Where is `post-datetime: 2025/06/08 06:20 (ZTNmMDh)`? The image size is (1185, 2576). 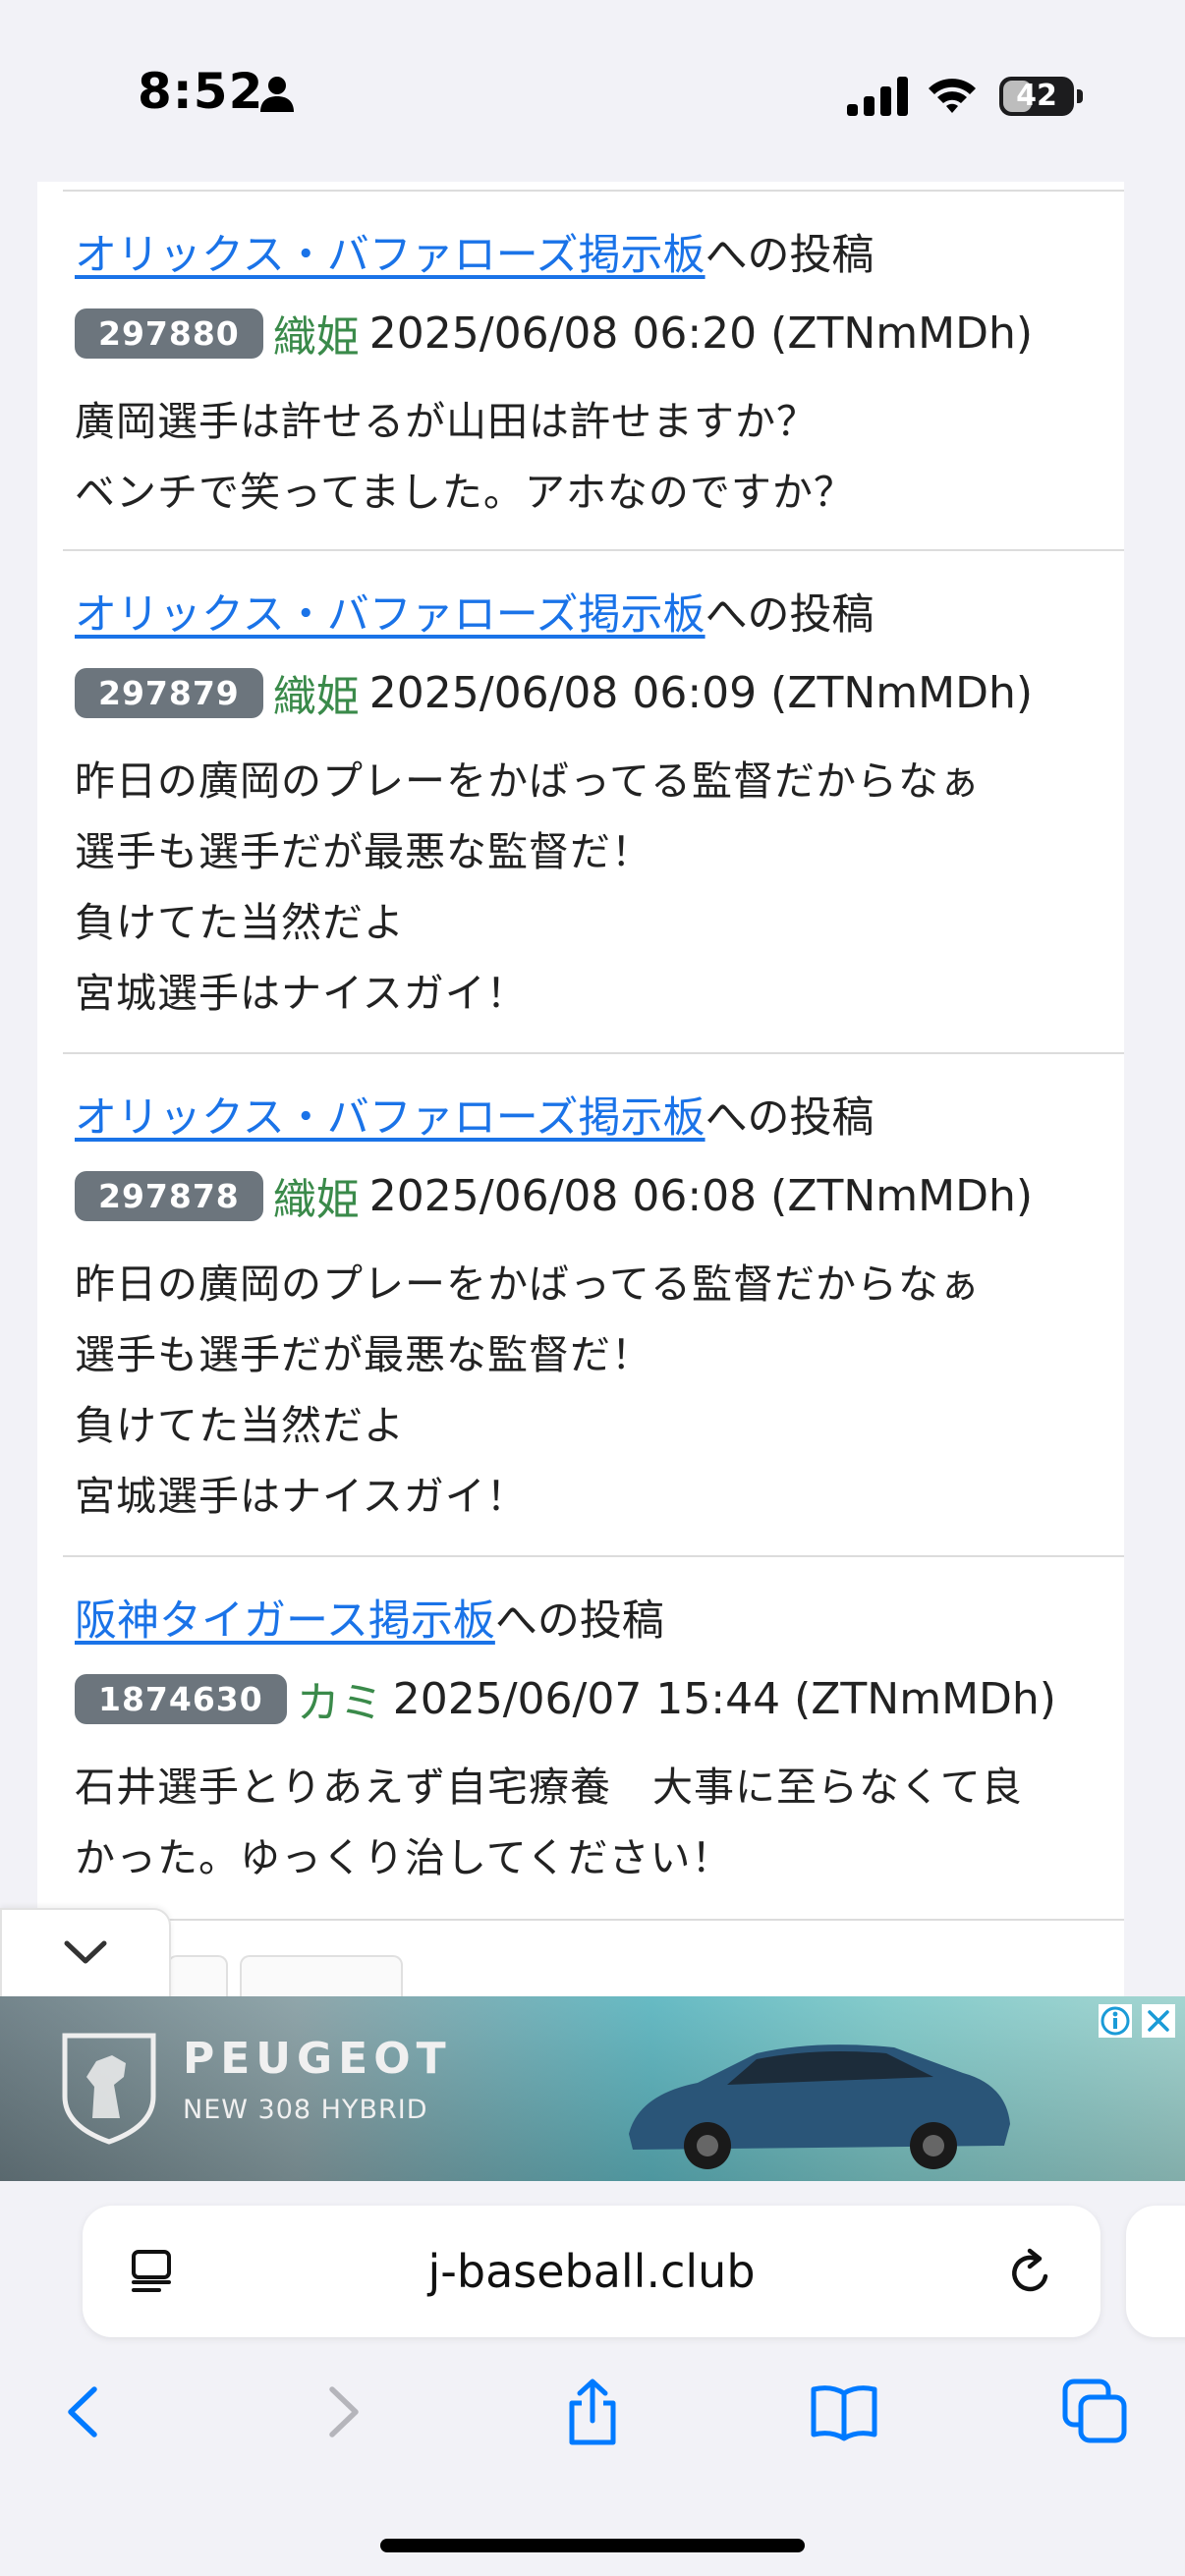 post-datetime: 2025/06/08 06:20 (ZTNmMDh) is located at coordinates (701, 333).